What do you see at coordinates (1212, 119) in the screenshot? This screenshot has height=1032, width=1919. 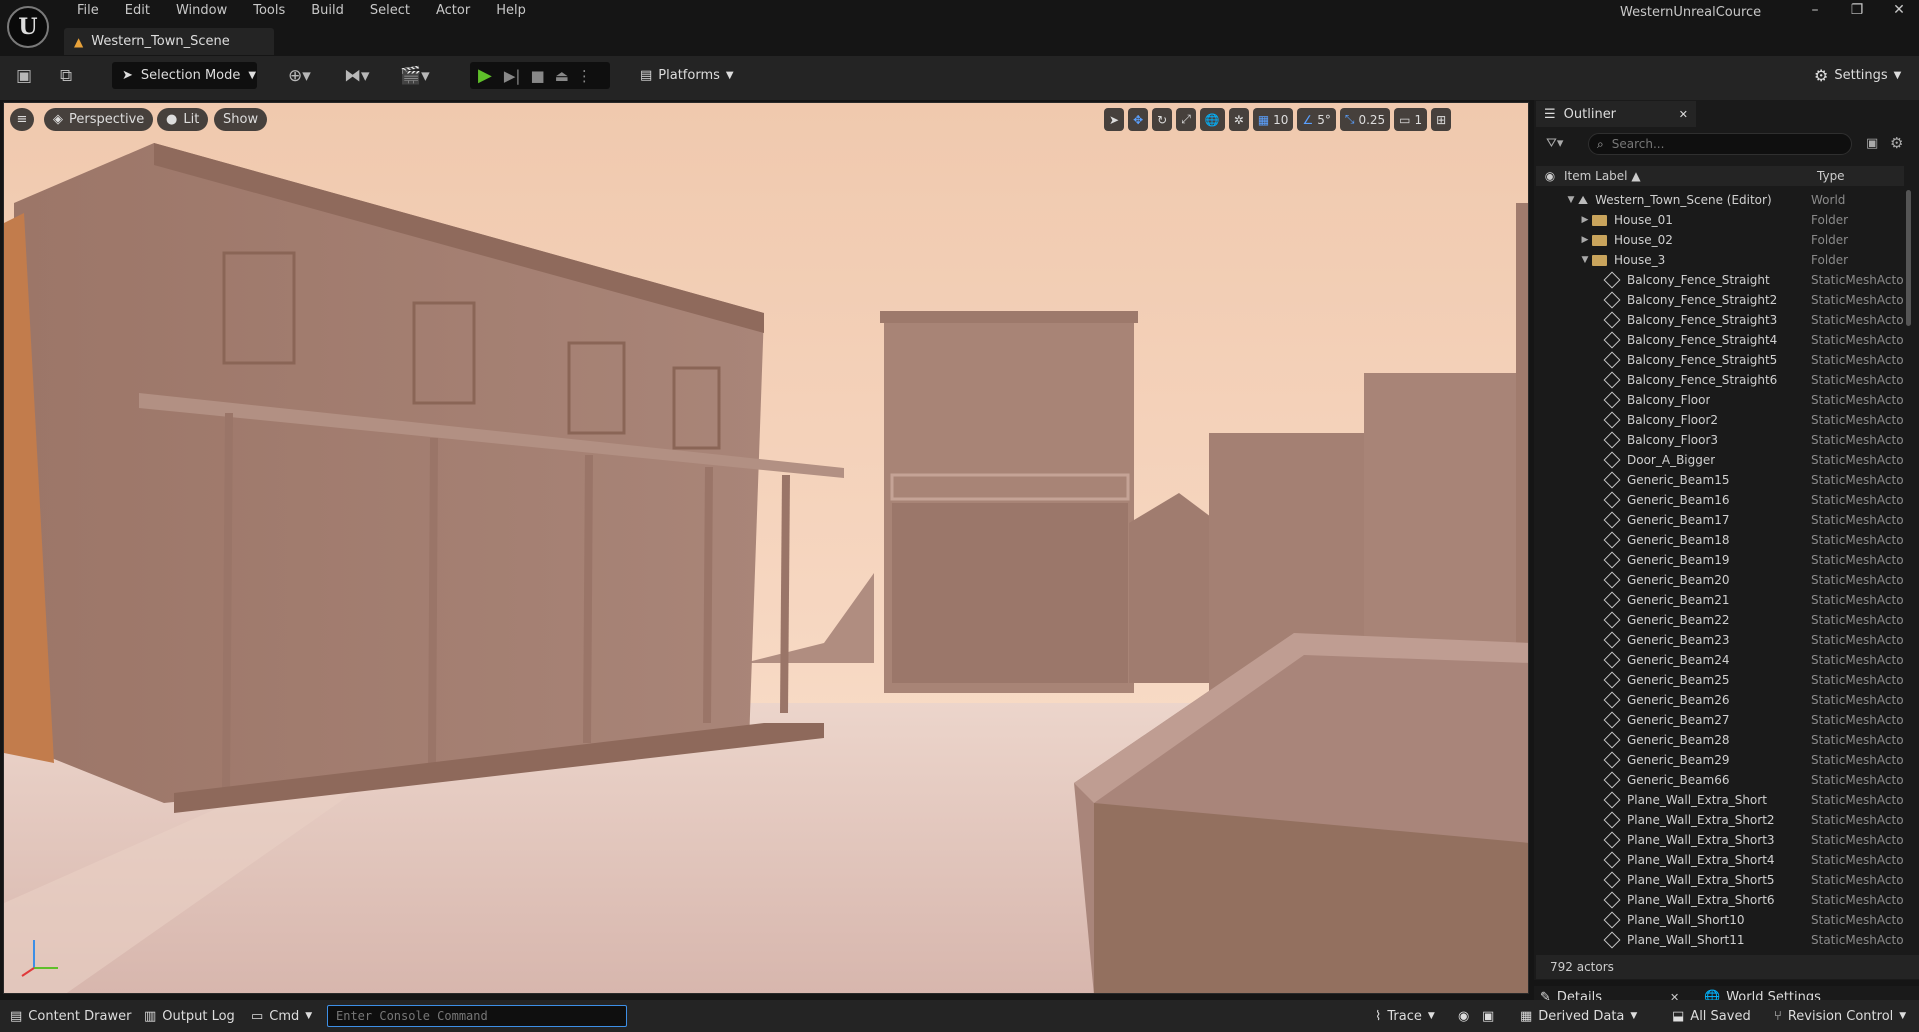 I see `world-space-icon: 🌐` at bounding box center [1212, 119].